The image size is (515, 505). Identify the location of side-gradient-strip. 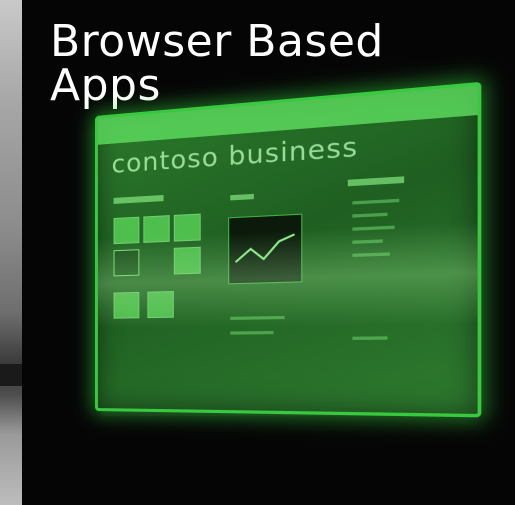
(11, 252).